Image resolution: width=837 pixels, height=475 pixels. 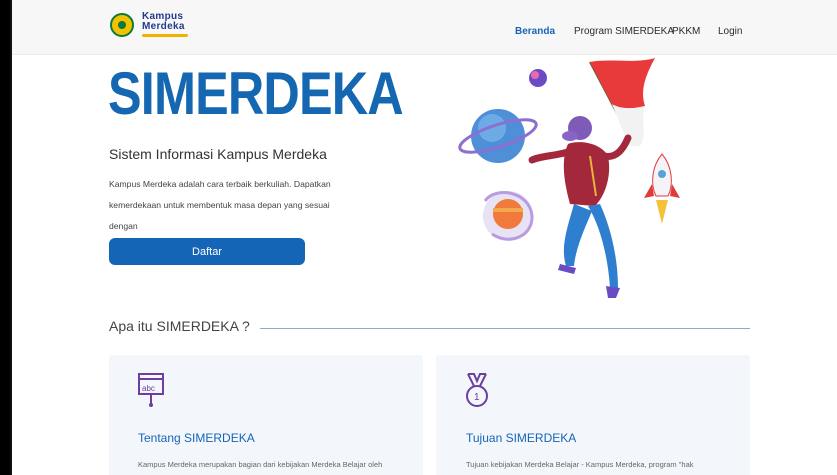 What do you see at coordinates (624, 31) in the screenshot?
I see `nav-program-simerdeka: Program SIMERDEKA` at bounding box center [624, 31].